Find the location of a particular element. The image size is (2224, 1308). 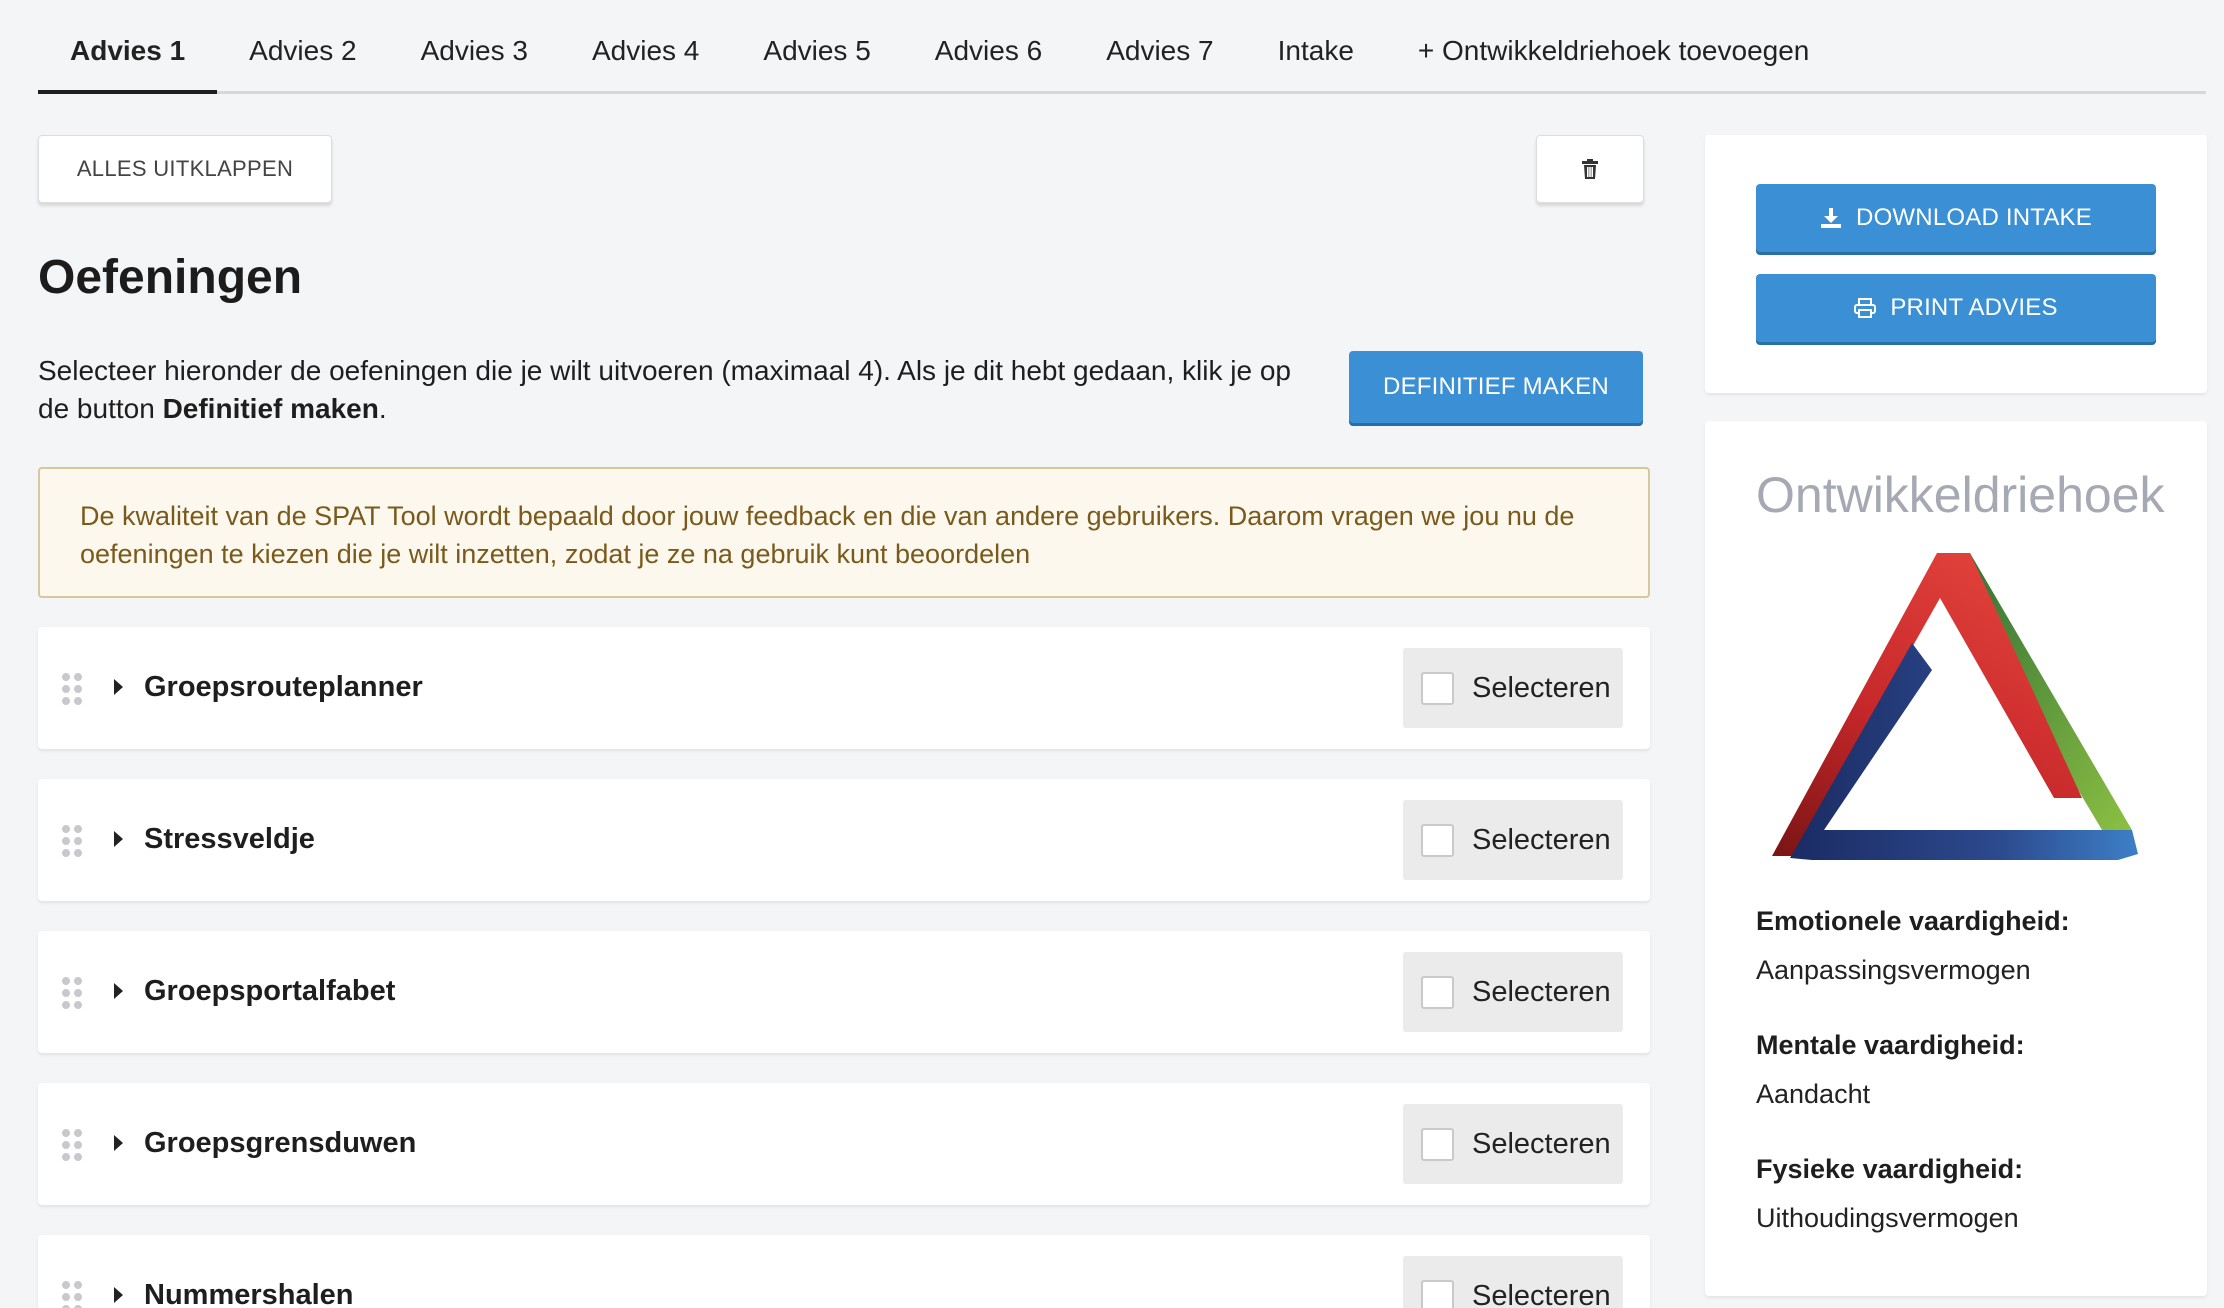

physical-skill-label: Fysieke vaardigheid: is located at coordinates (1890, 1169).